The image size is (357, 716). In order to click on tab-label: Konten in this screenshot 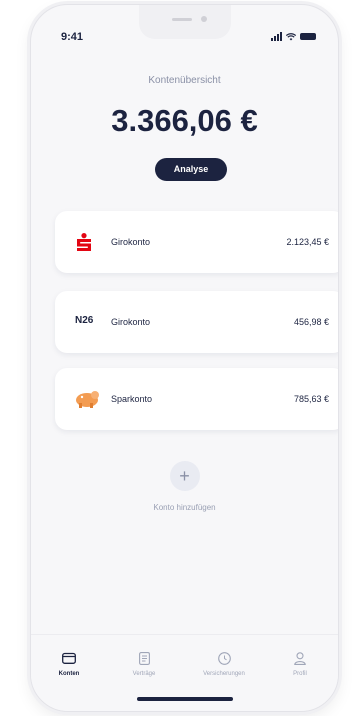, I will do `click(69, 674)`.